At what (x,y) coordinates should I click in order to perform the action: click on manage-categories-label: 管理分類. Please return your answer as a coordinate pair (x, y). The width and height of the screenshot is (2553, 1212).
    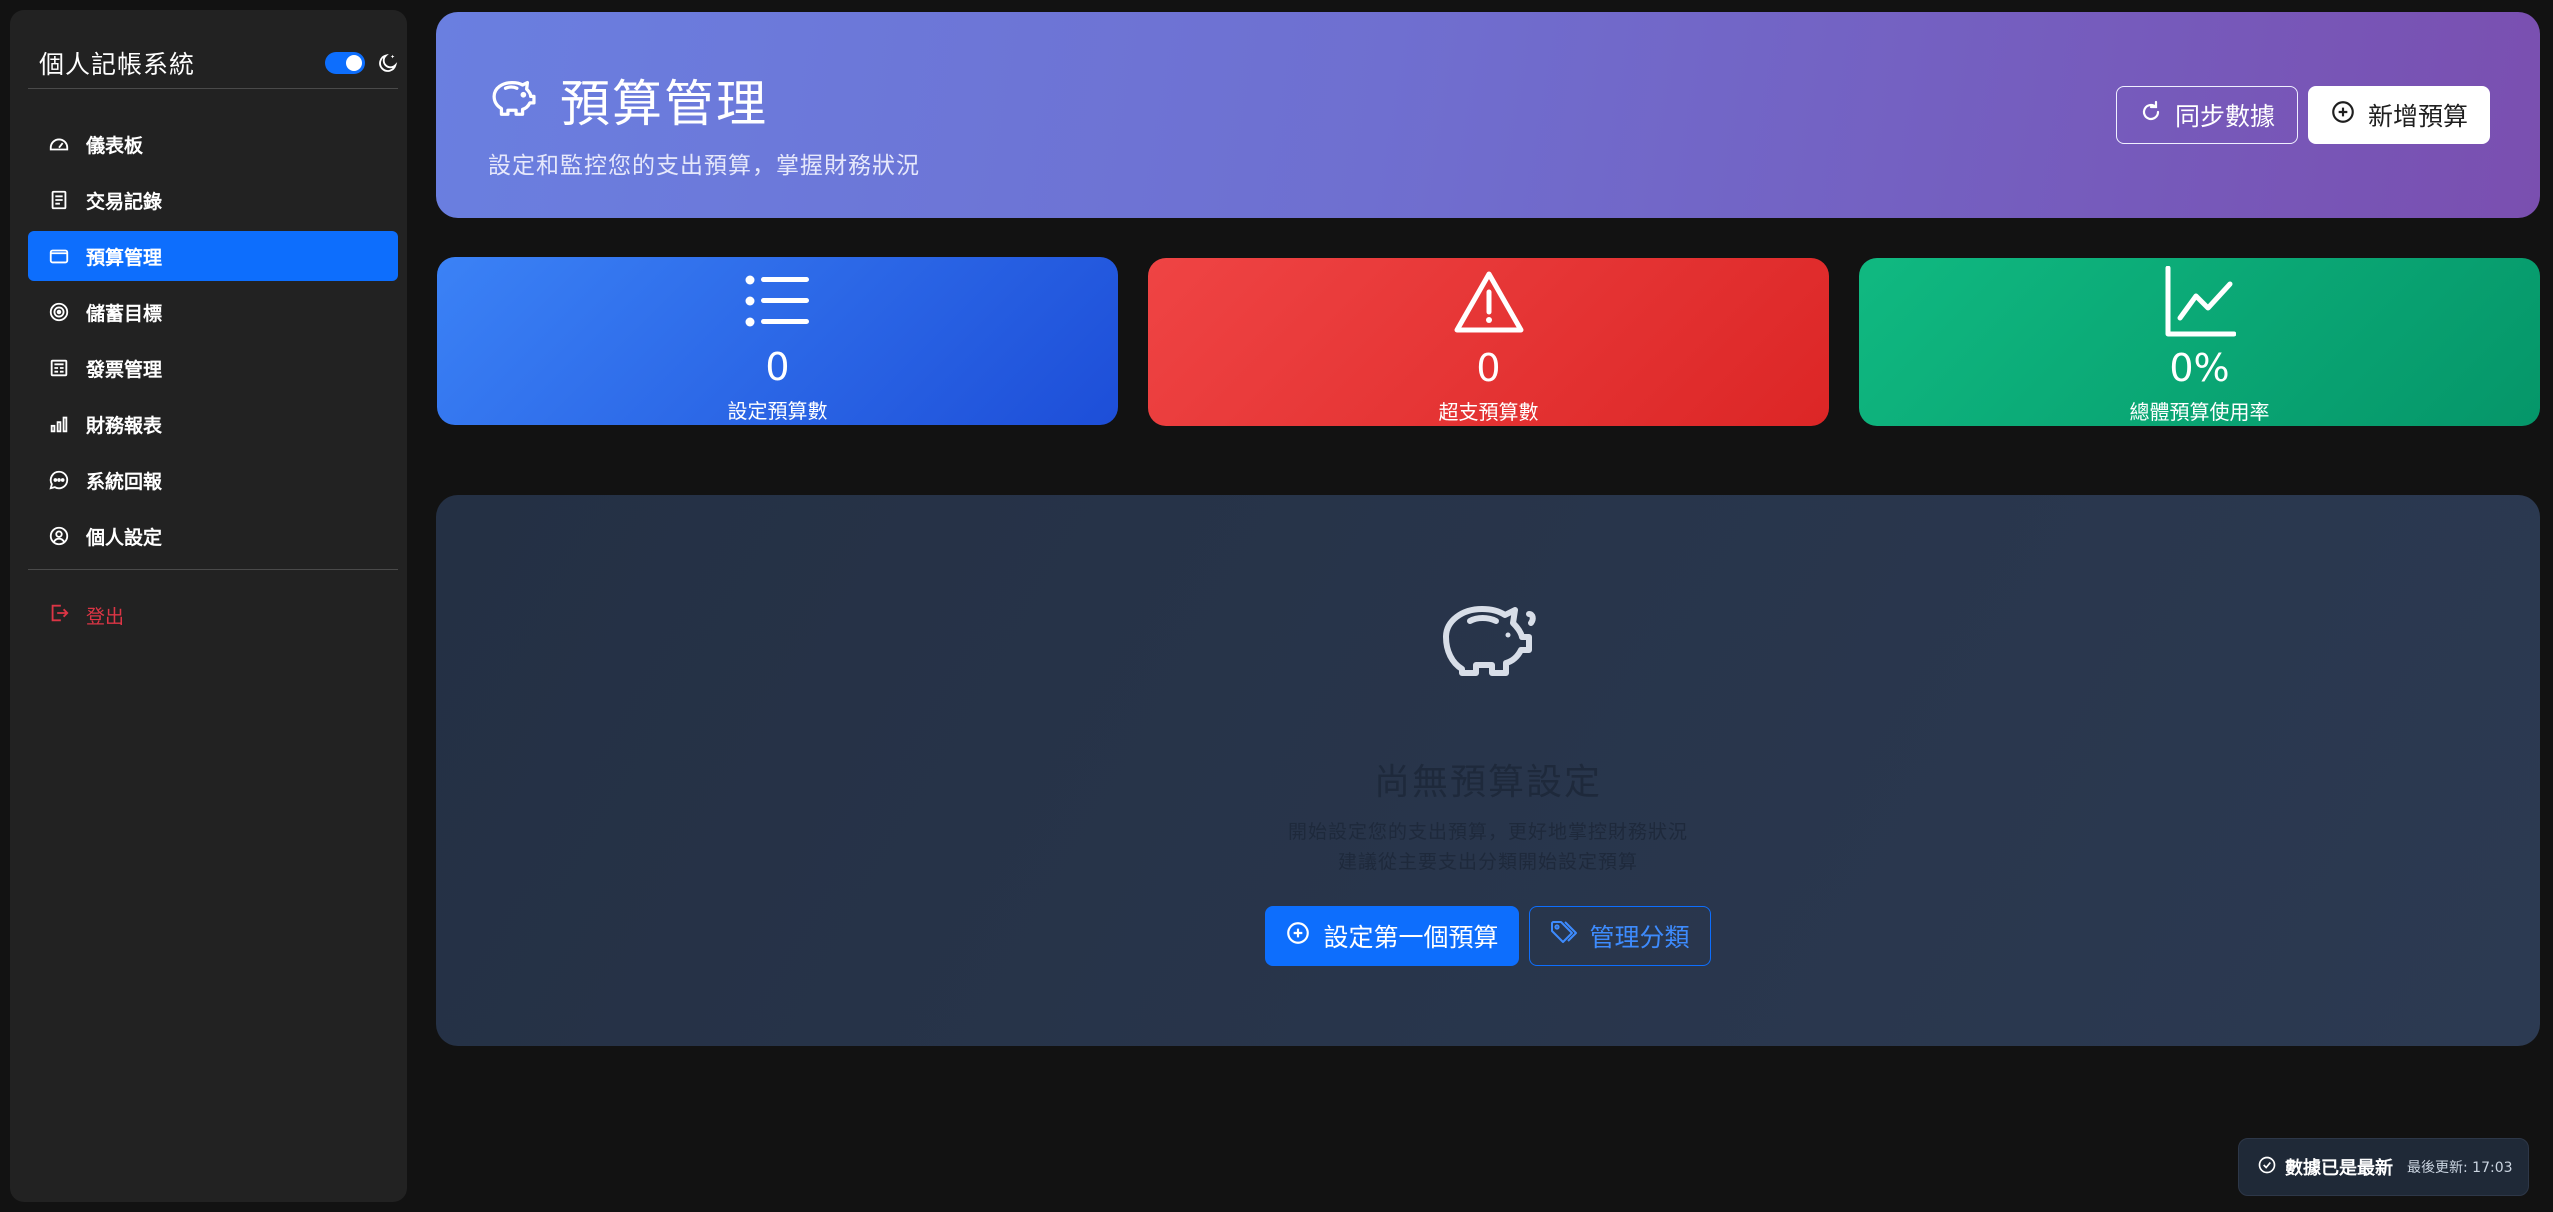
    Looking at the image, I should click on (1639, 937).